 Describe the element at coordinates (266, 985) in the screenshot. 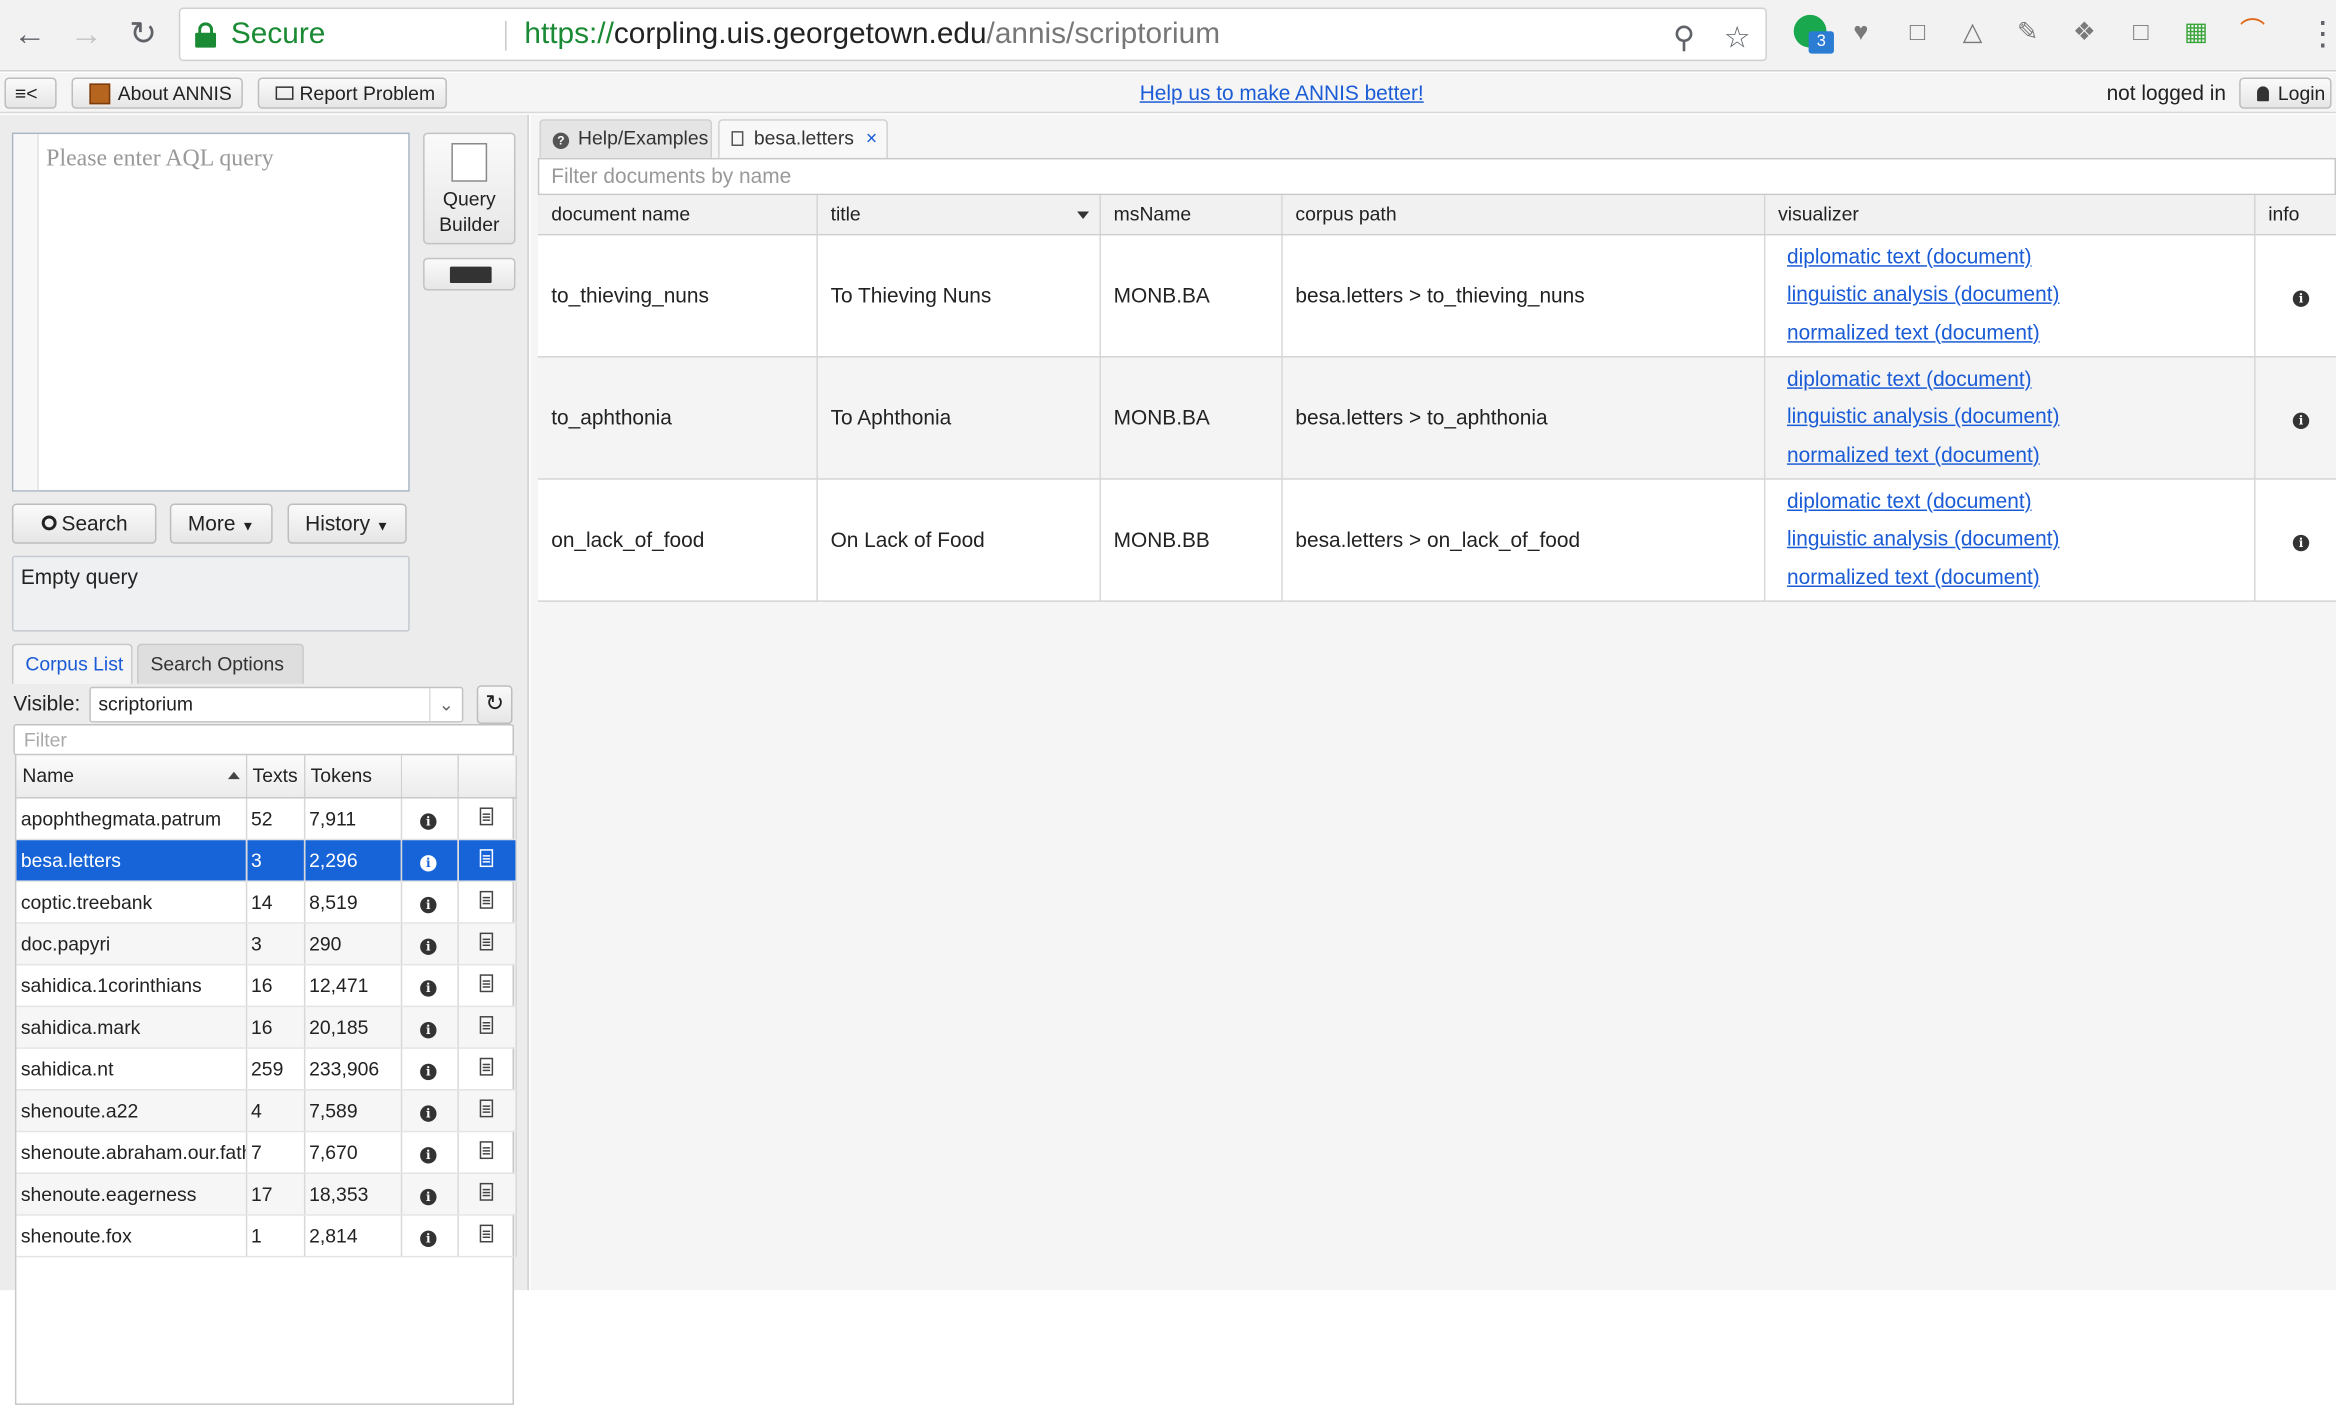

I see `corpus-row: sahidica.1corinthians 16 12,471 i` at that location.